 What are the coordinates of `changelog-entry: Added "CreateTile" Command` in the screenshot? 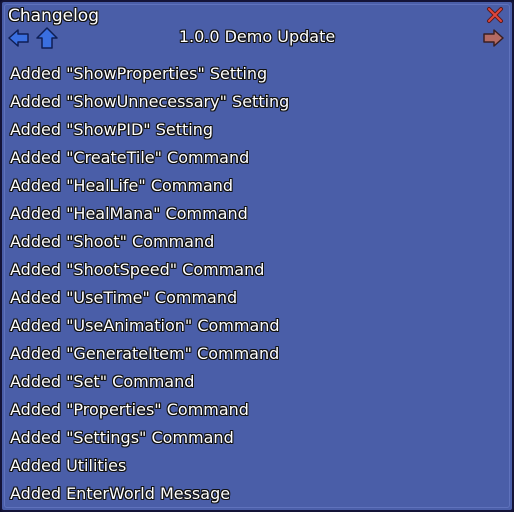 It's located at (130, 157).